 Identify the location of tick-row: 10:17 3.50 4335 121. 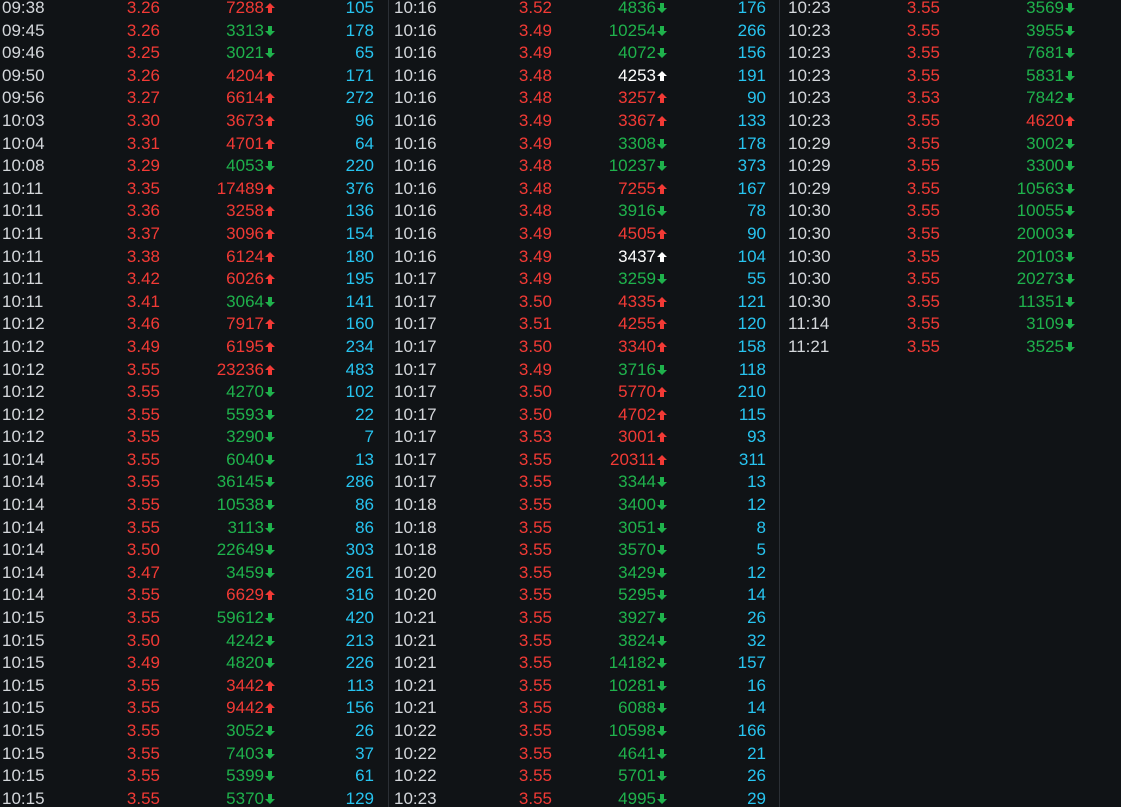
(584, 302).